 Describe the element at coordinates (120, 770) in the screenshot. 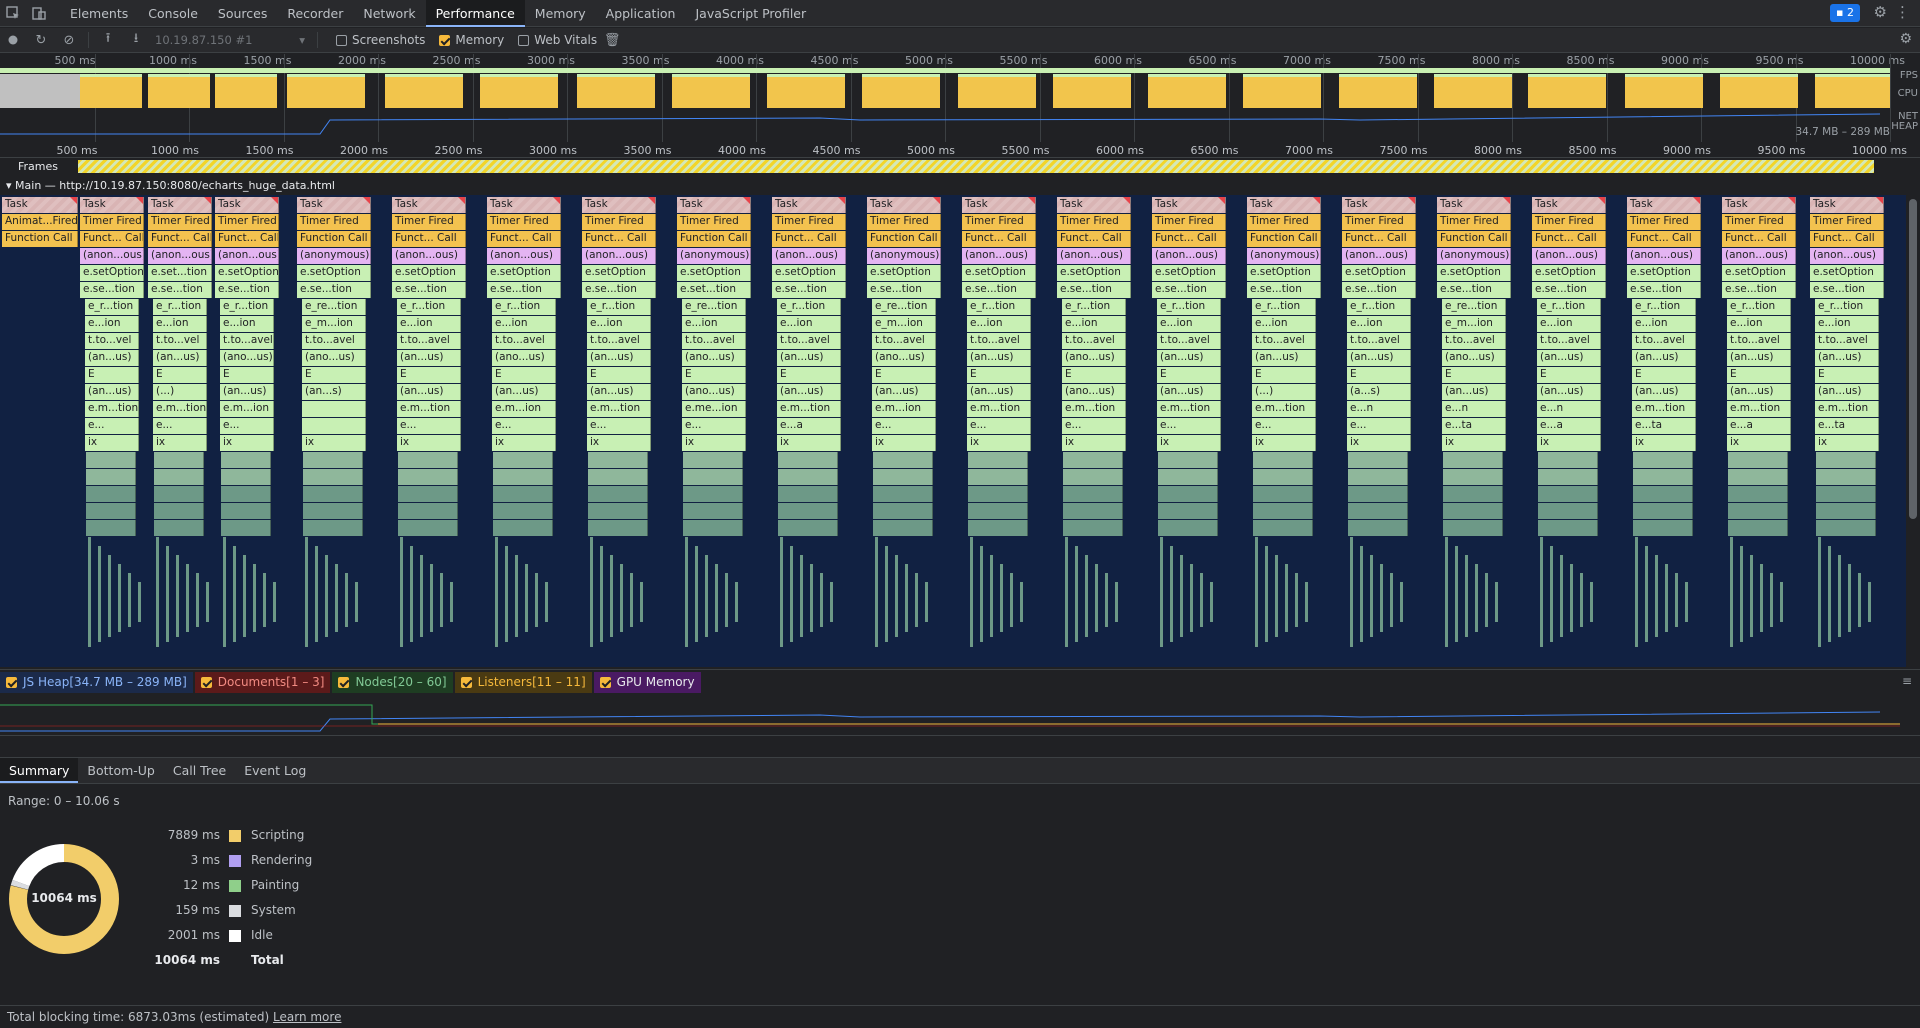

I see `tab-bottom-up: Bottom-Up` at that location.